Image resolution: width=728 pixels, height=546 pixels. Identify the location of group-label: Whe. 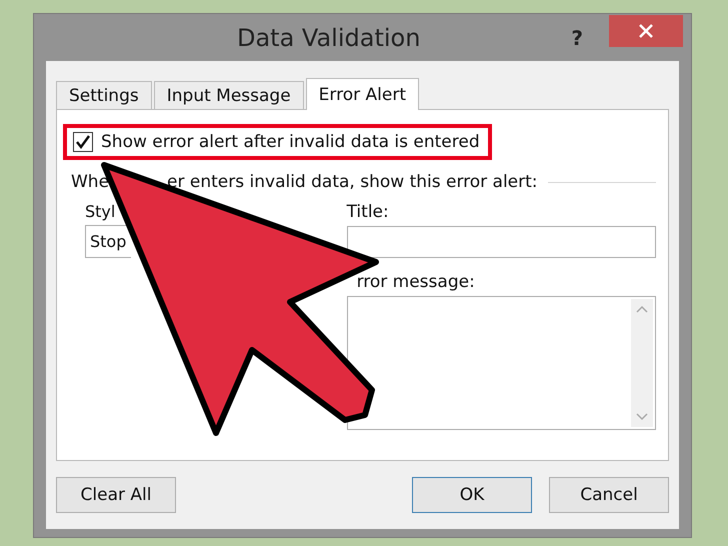
(90, 182).